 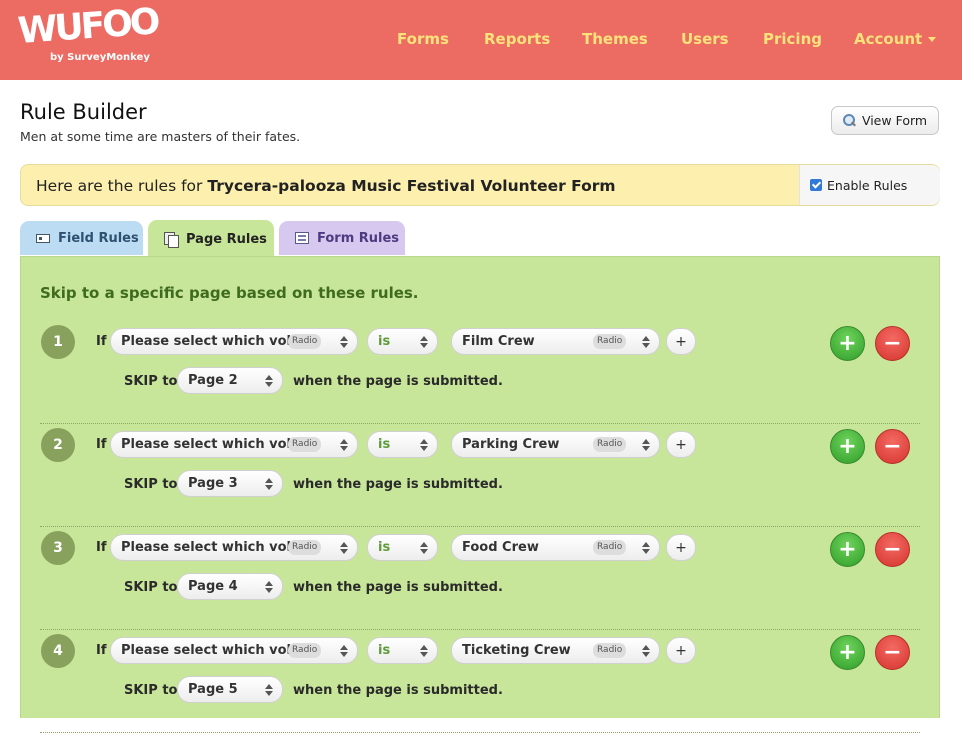 I want to click on wufoo-logo: WUFOO by SurveyMonkey, so click(x=88, y=34).